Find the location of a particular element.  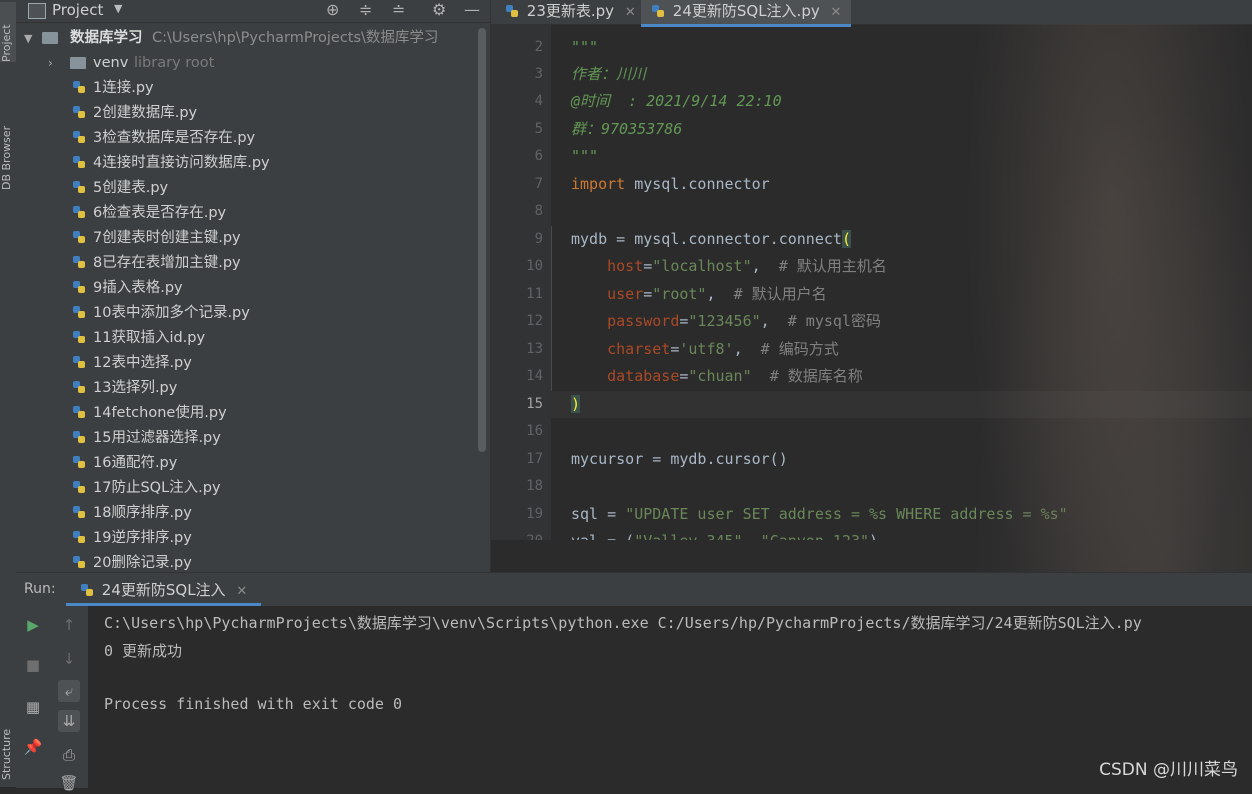

tree-file-row: 1连接.py is located at coordinates (253, 88).